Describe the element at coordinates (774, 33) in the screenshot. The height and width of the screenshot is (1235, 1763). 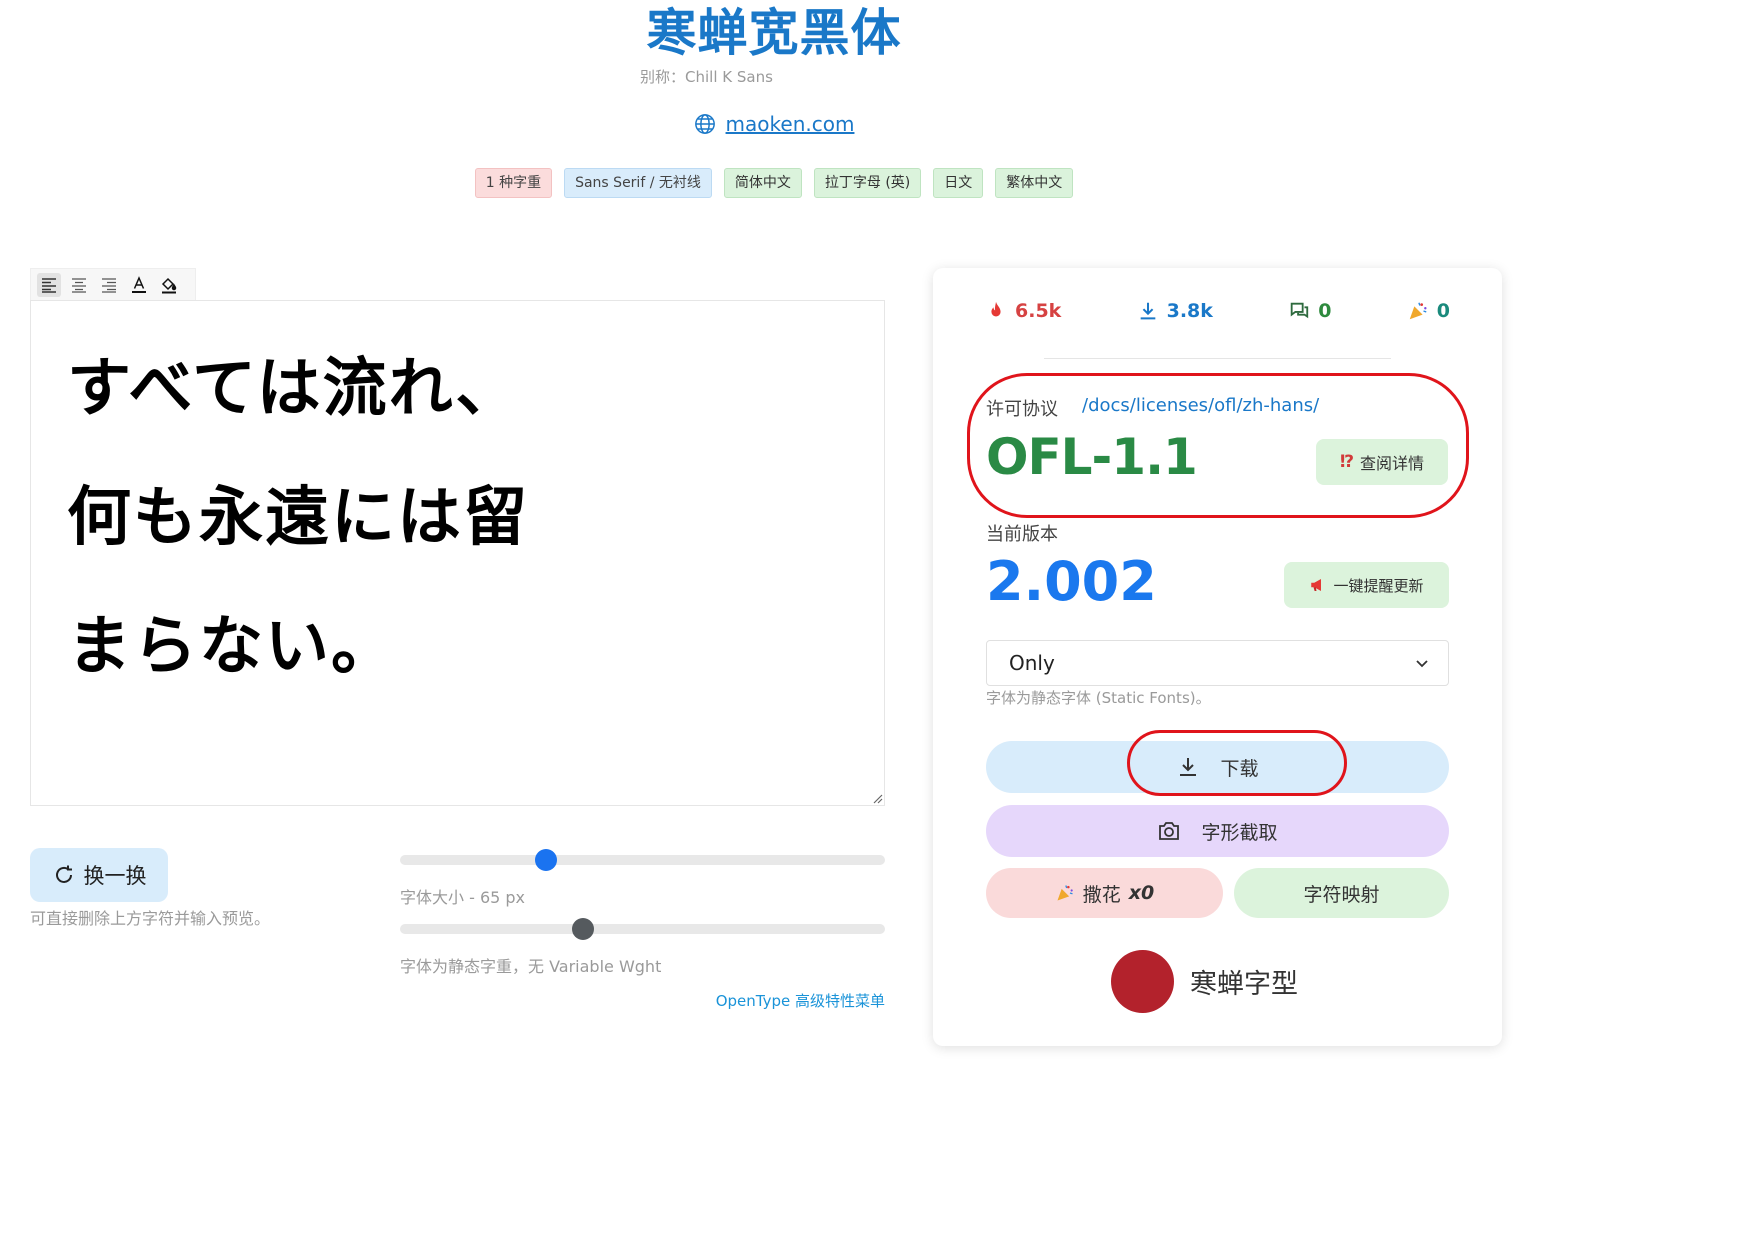
I see `font-title: 寒蝉宽黑体` at that location.